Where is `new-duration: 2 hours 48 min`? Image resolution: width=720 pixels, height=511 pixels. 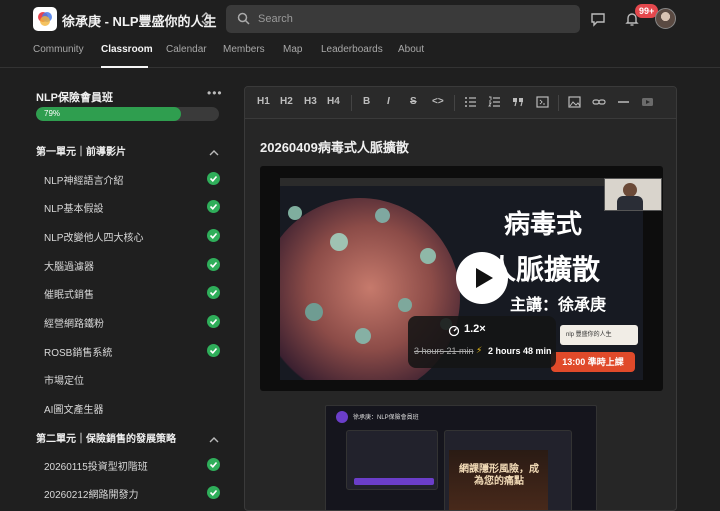 new-duration: 2 hours 48 min is located at coordinates (520, 351).